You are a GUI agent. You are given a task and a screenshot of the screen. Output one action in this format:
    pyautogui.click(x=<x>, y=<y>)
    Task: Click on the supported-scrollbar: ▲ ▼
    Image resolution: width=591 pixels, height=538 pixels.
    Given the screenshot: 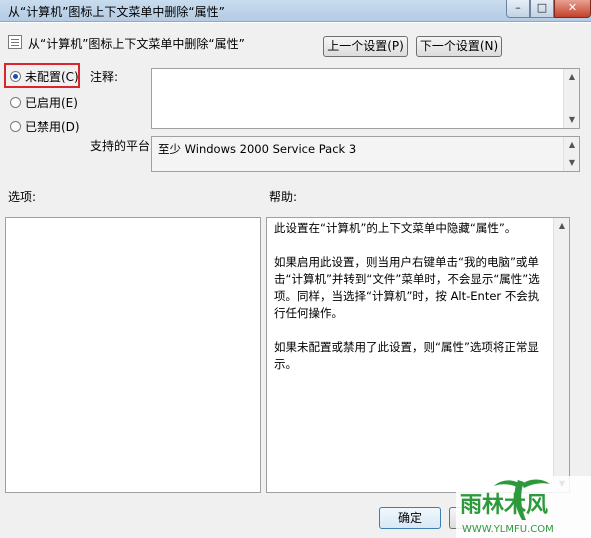 What is the action you would take?
    pyautogui.click(x=571, y=154)
    